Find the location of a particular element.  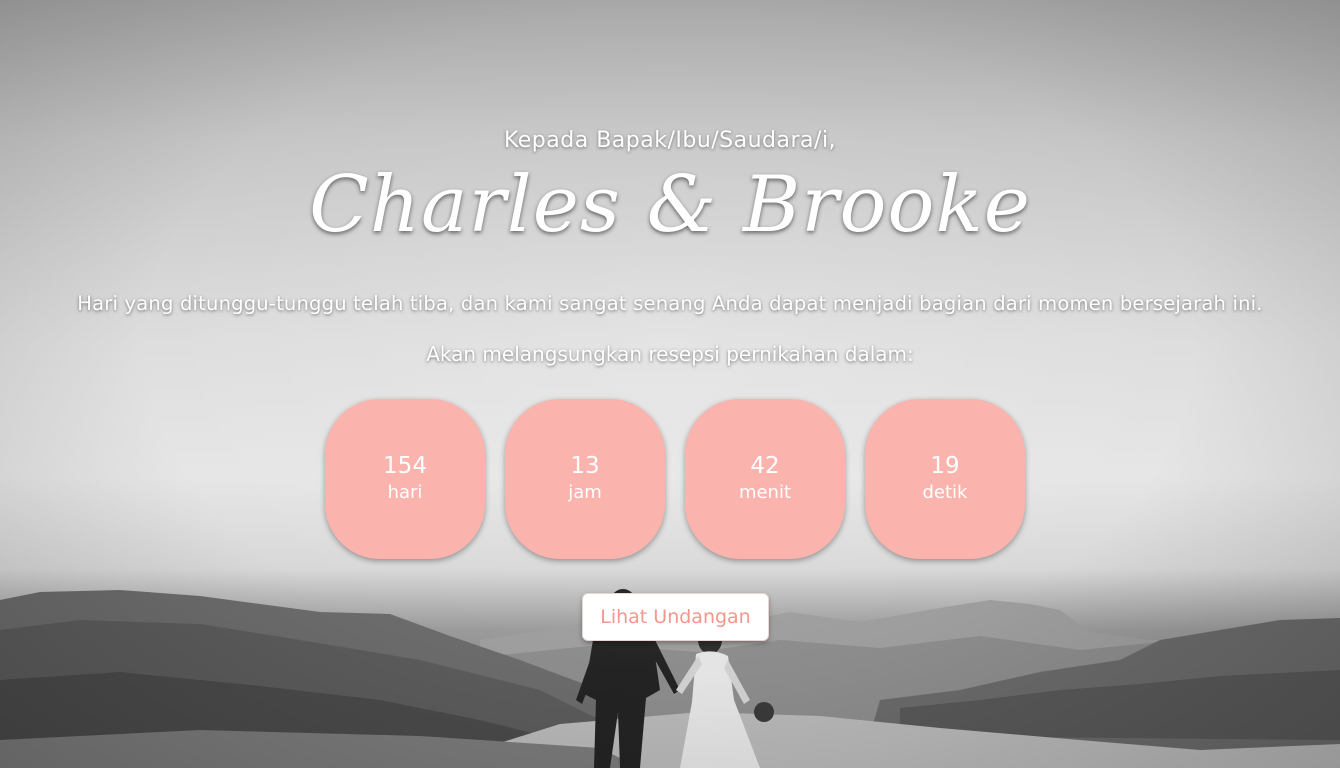

greeting-text: Kepada Bapak/Ibu/Saudara/i, is located at coordinates (670, 140).